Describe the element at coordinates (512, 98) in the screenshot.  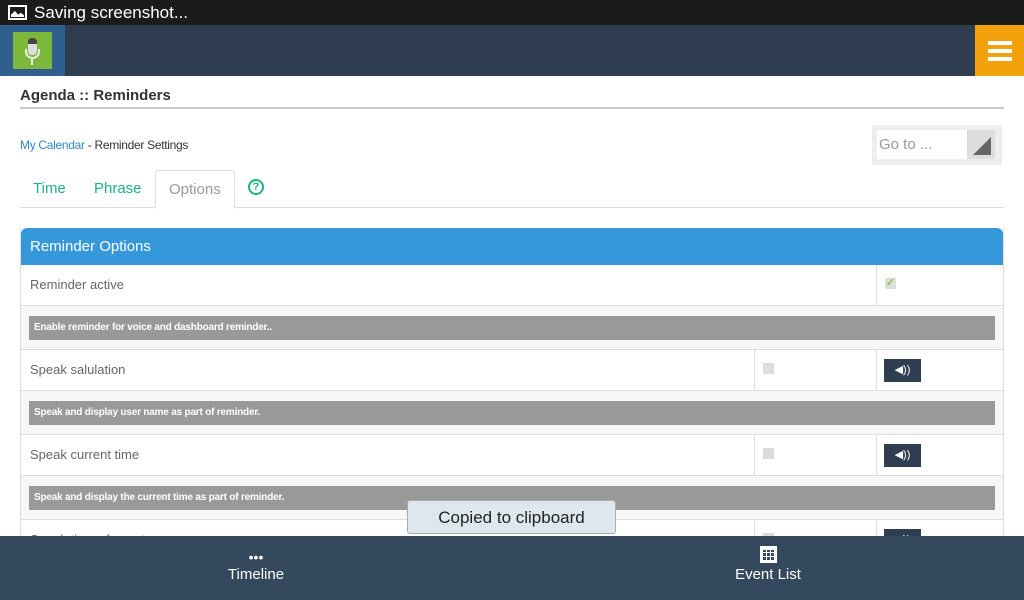
I see `page-title: Agenda :: Reminders` at that location.